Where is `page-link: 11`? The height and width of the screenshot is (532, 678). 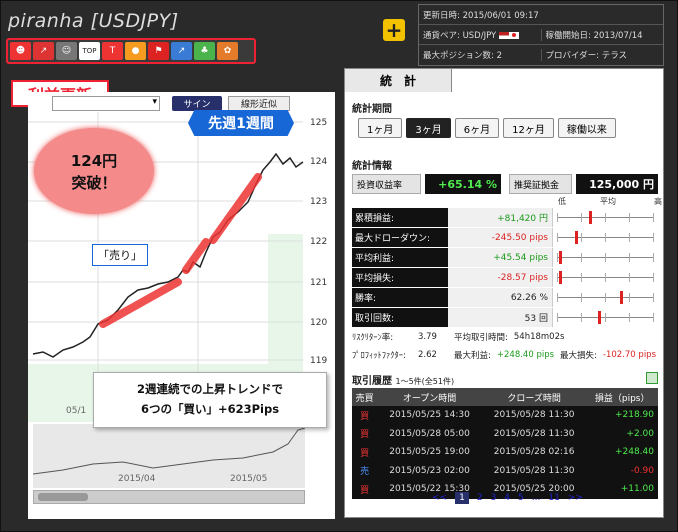 page-link: 11 is located at coordinates (553, 498).